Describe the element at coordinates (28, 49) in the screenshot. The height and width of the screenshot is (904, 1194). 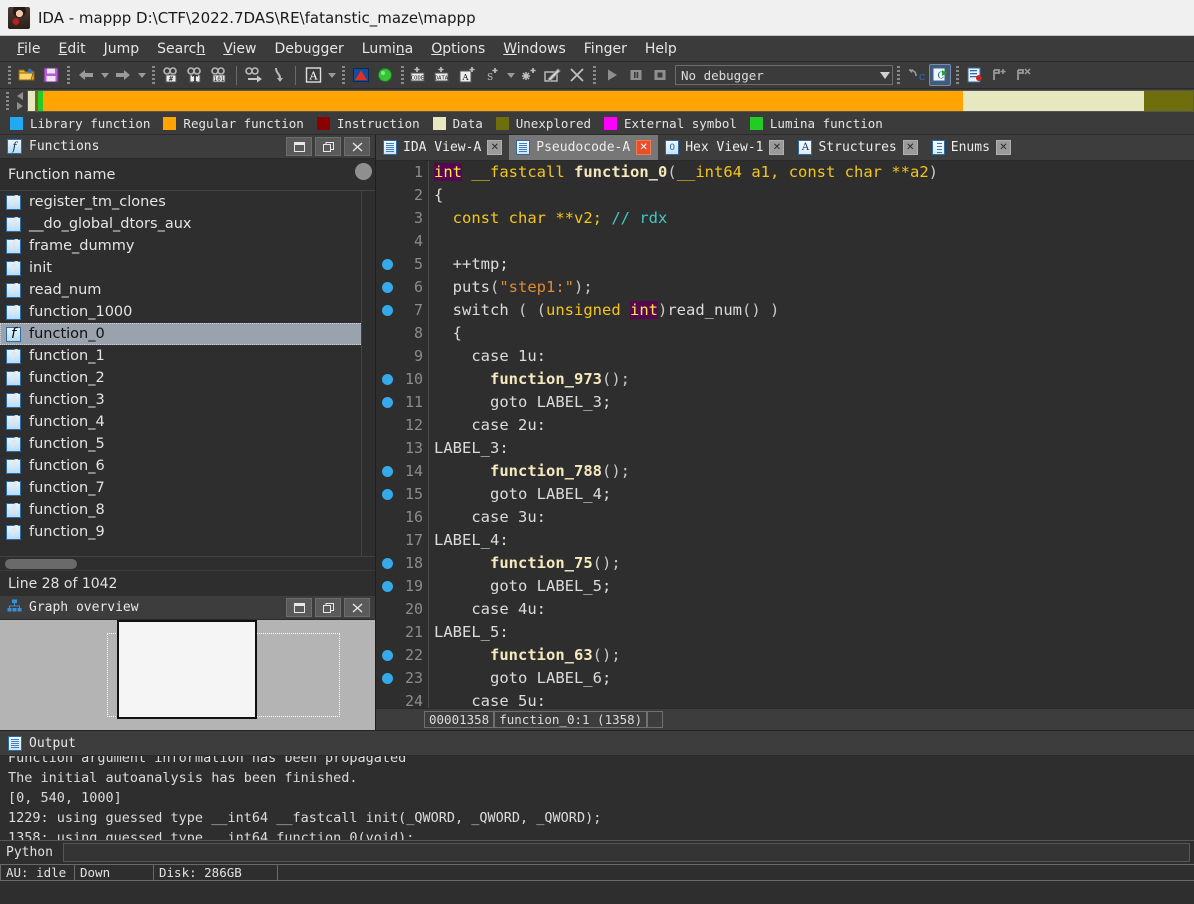
I see `menu-file: File` at that location.